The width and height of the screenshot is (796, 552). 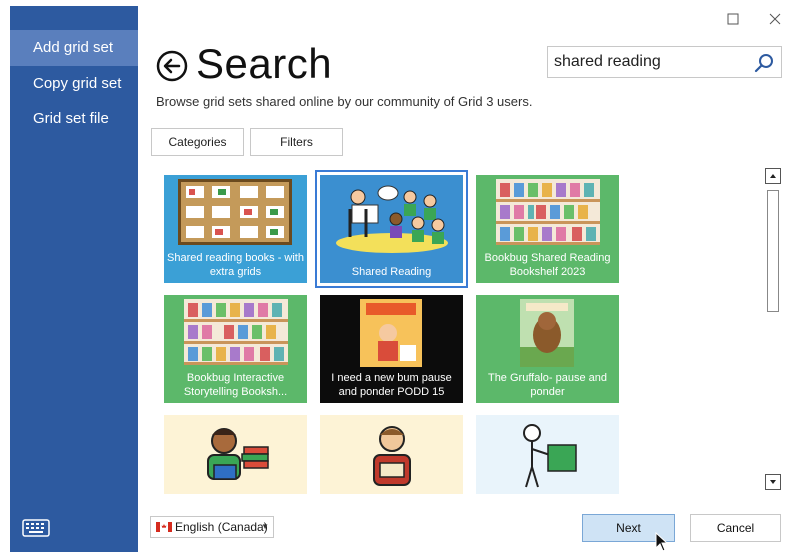 I want to click on maximize-icon, so click(x=733, y=19).